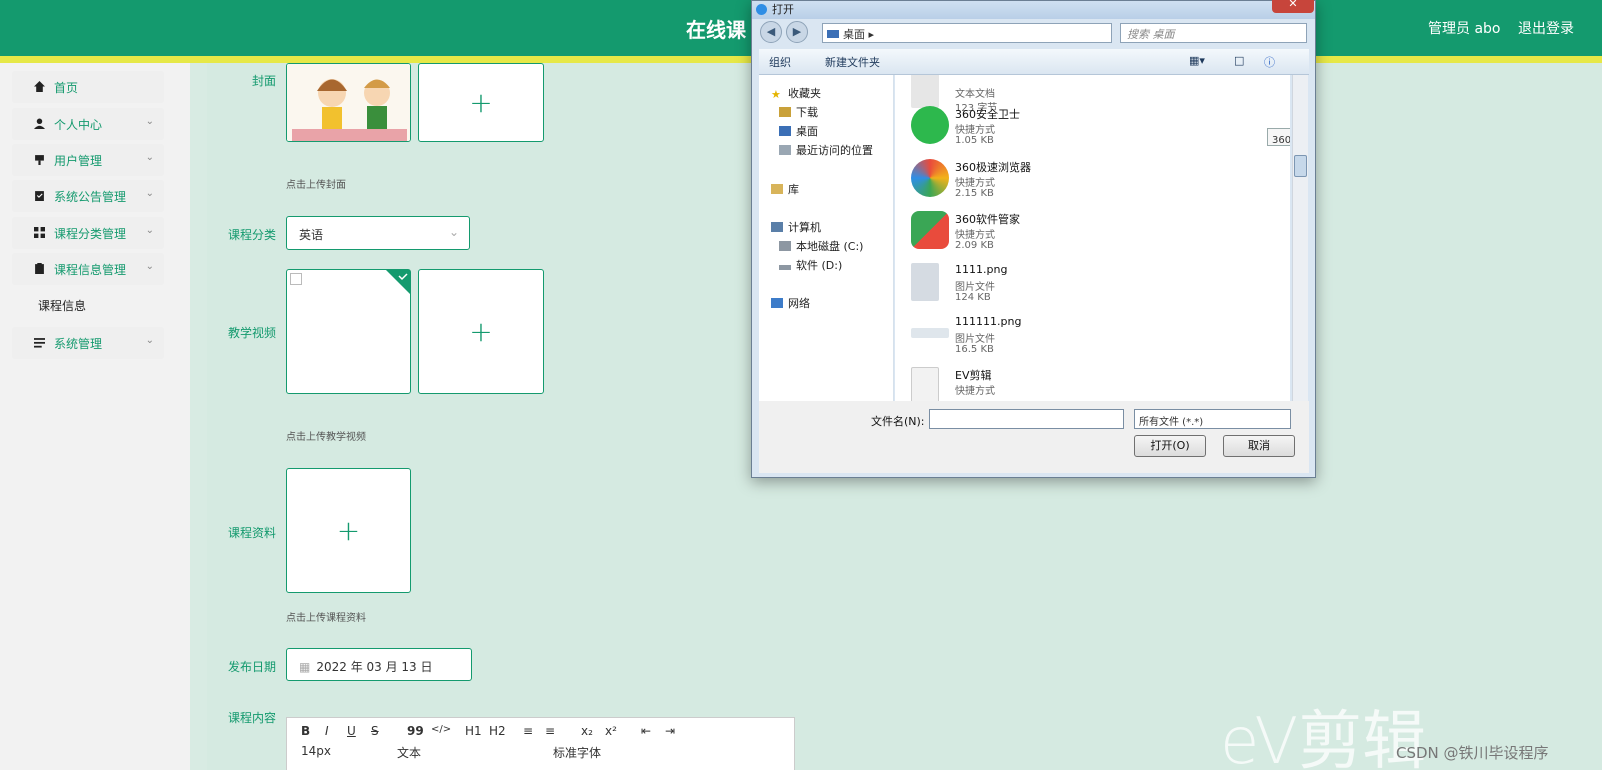 The height and width of the screenshot is (770, 1602). What do you see at coordinates (1095, 232) in the screenshot?
I see `list-item: 360软件管家 快捷方式 2.09 KB` at bounding box center [1095, 232].